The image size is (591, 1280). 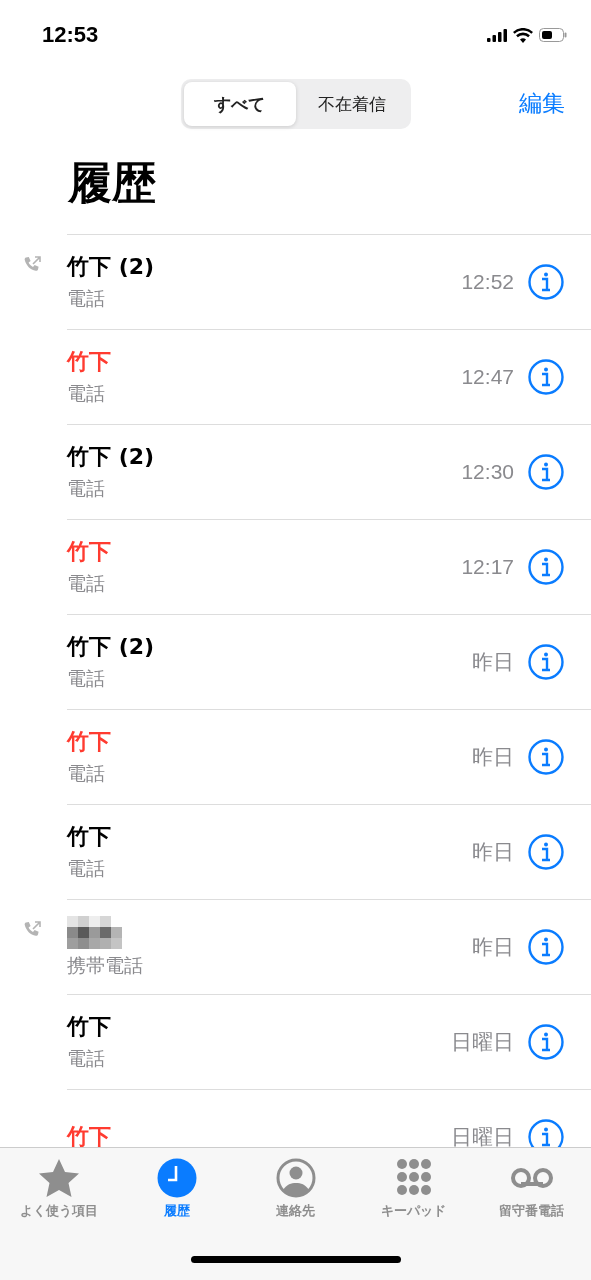 I want to click on edit-button: 編集, so click(x=542, y=103).